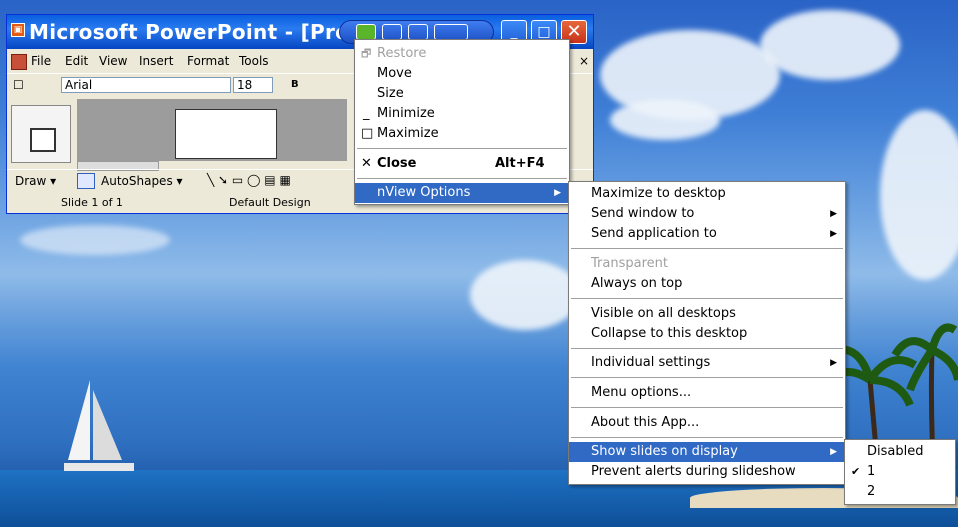  Describe the element at coordinates (451, 32) in the screenshot. I see `span-desktop-icon` at that location.